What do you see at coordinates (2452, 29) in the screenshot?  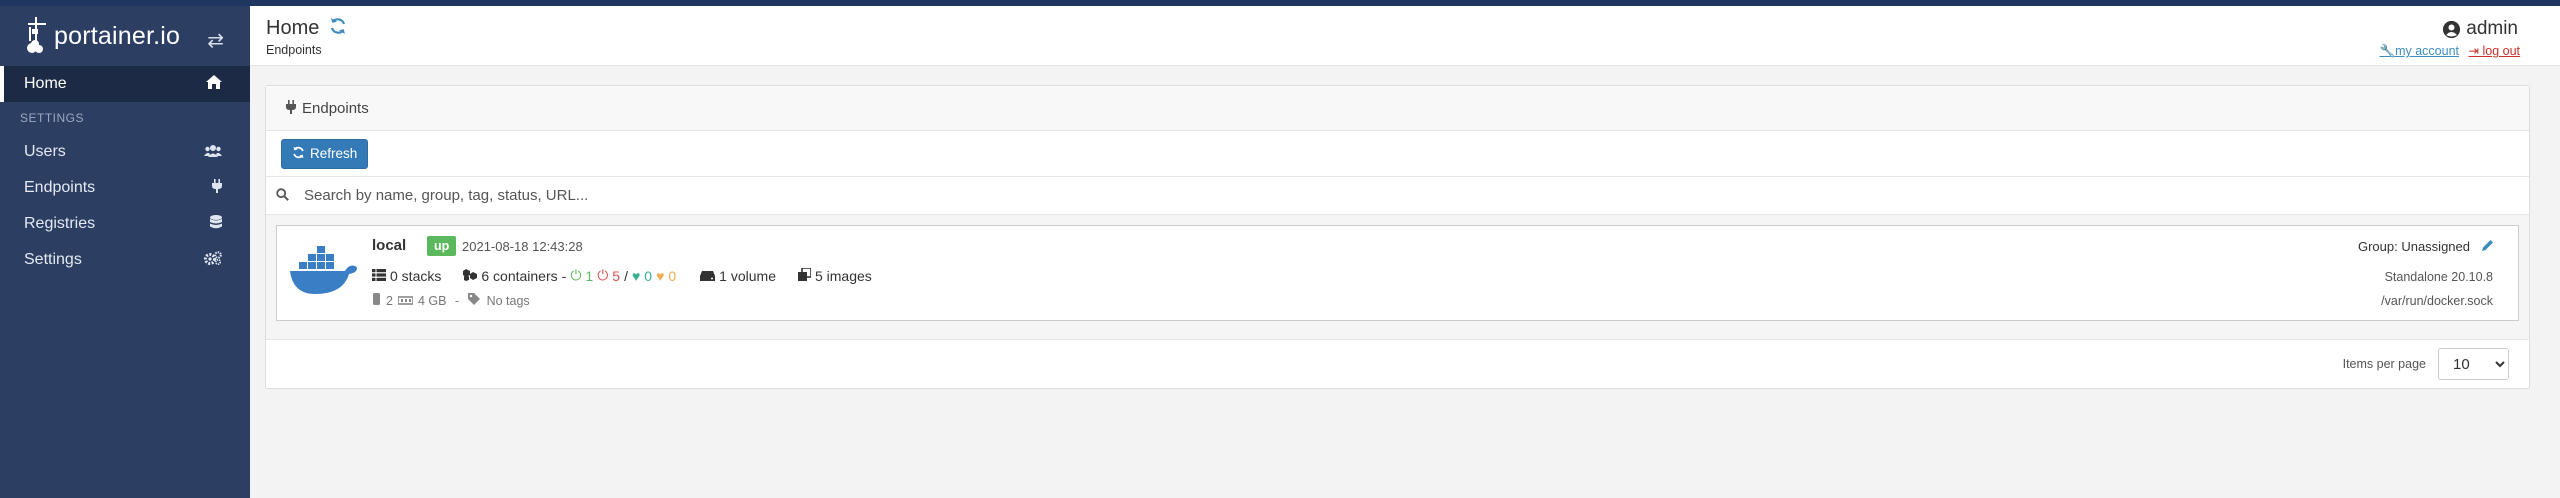 I see `user-circle-icon` at bounding box center [2452, 29].